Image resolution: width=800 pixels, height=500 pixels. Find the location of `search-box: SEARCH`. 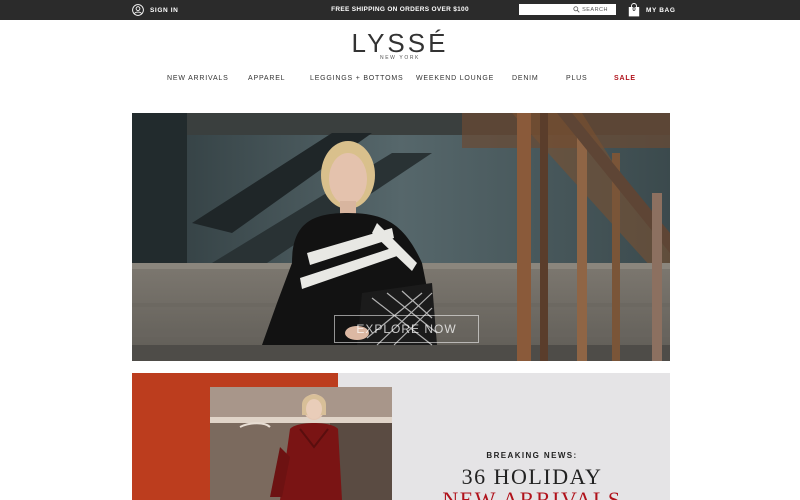

search-box: SEARCH is located at coordinates (567, 9).